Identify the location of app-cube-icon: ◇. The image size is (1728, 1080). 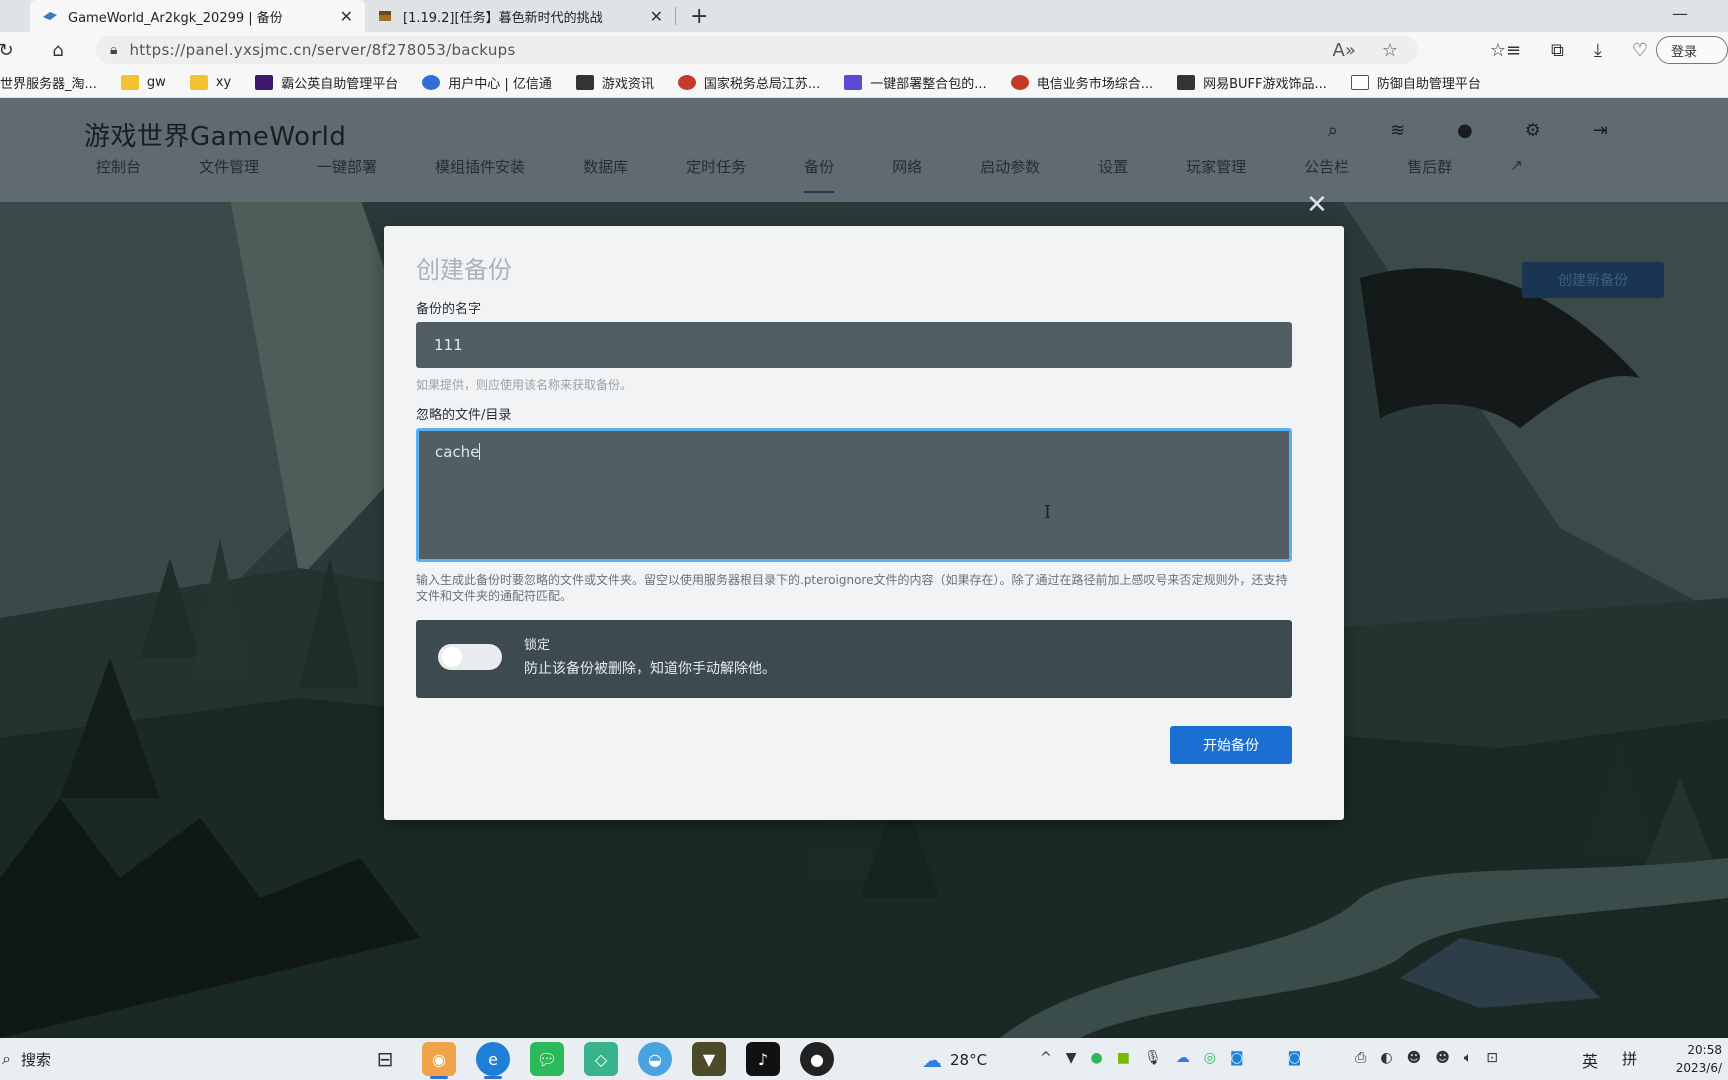
(601, 1059).